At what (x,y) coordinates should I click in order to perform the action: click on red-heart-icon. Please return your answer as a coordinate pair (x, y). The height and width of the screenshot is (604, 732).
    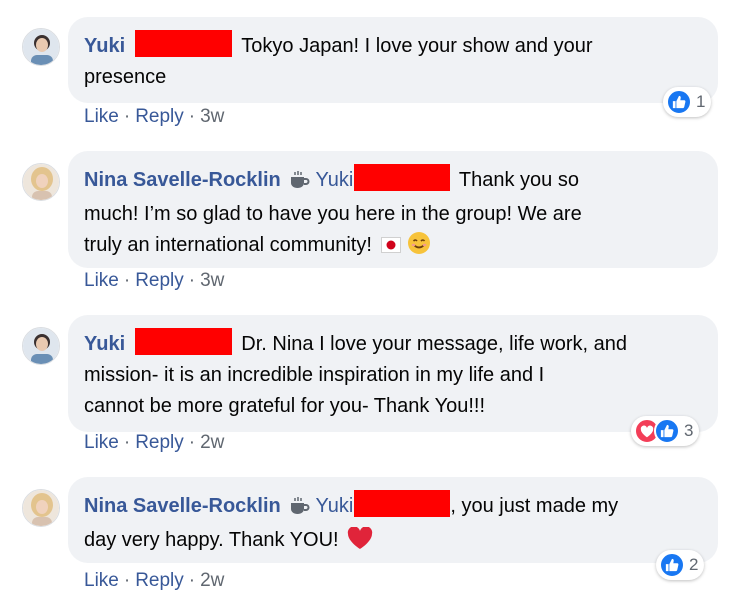
    Looking at the image, I should click on (360, 543).